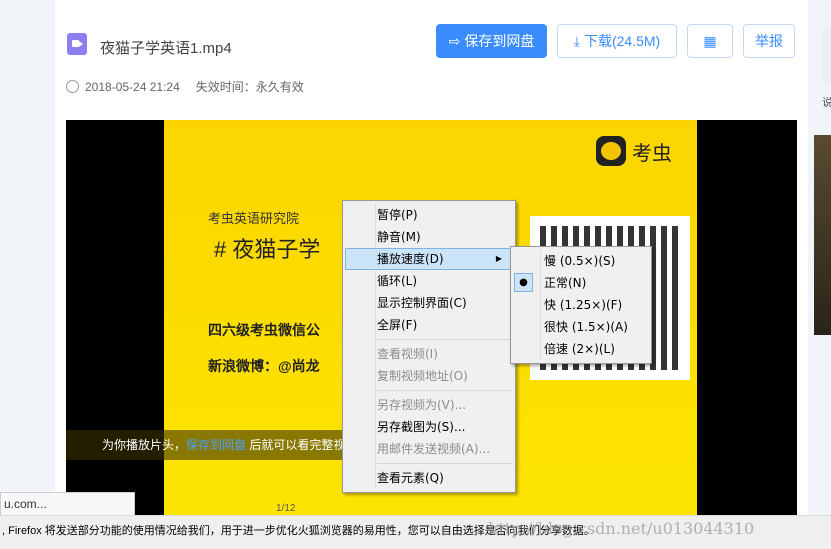 The height and width of the screenshot is (549, 831). I want to click on slide-org: 考虫英语研究院, so click(254, 218).